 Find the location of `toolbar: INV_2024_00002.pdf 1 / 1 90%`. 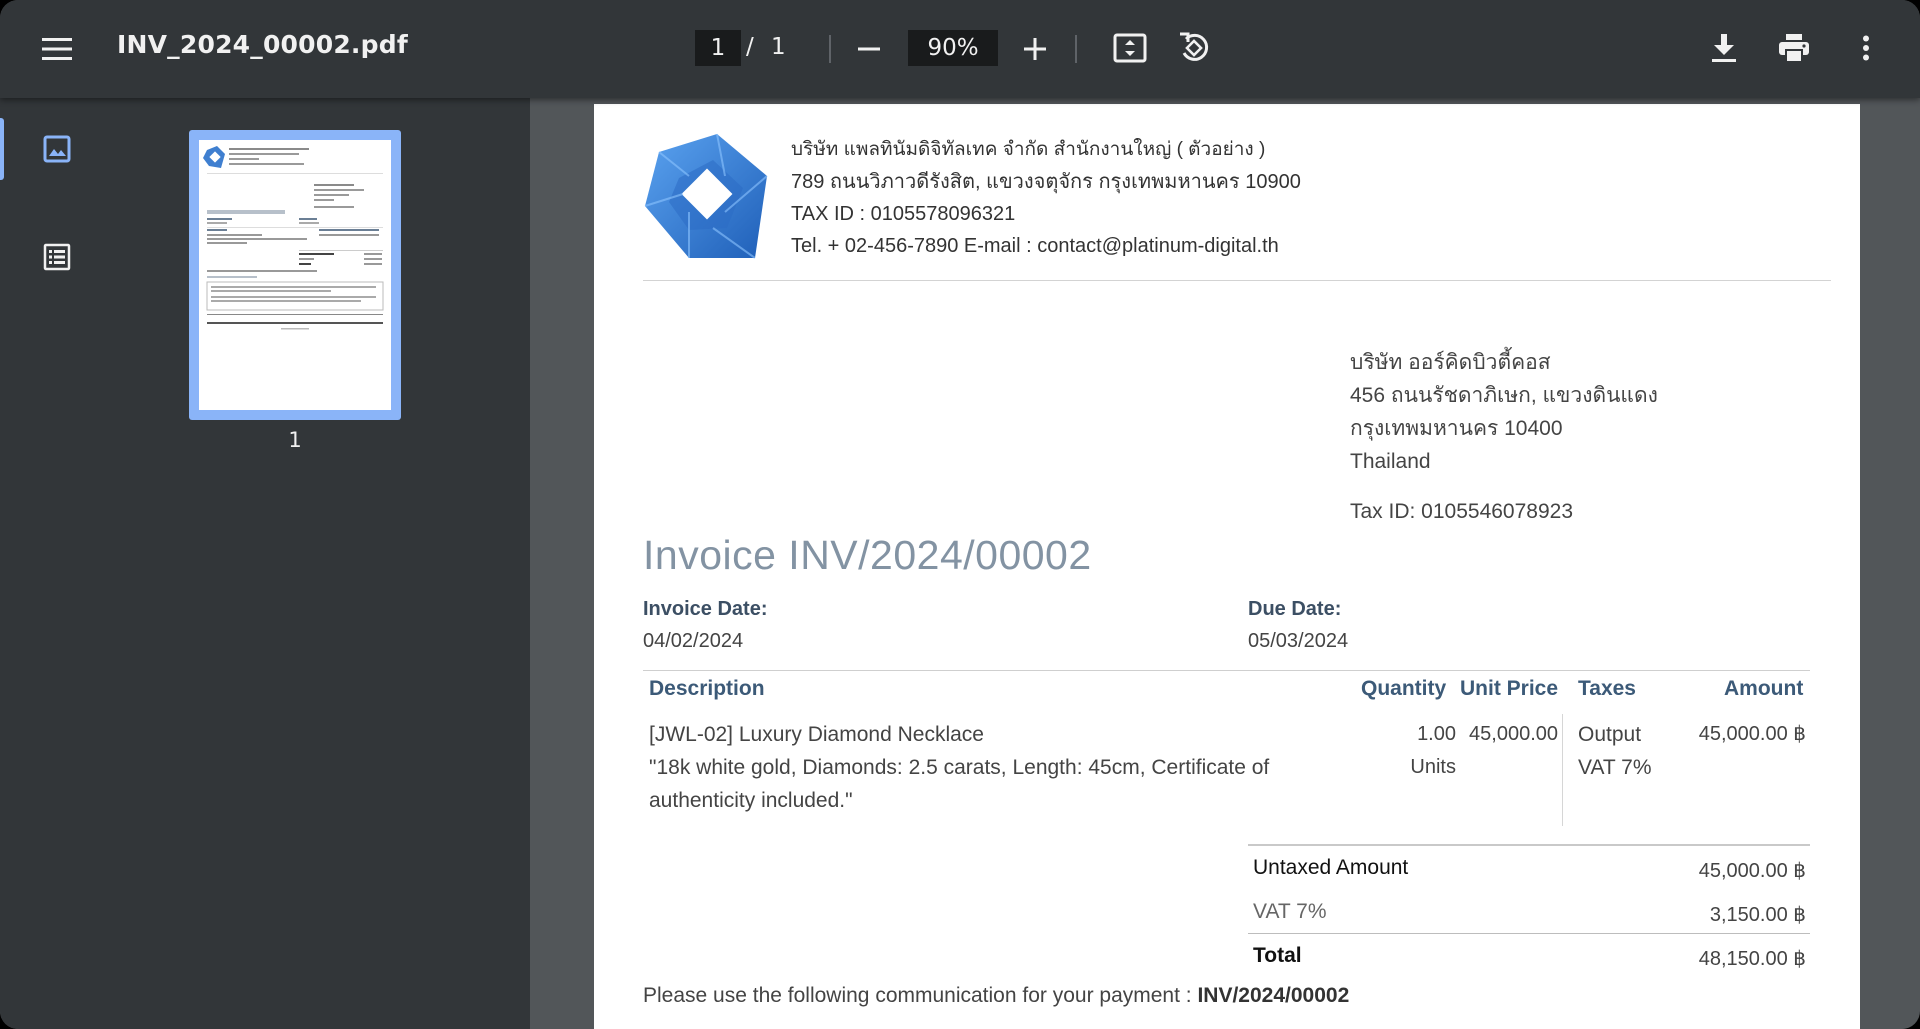

toolbar: INV_2024_00002.pdf 1 / 1 90% is located at coordinates (960, 49).